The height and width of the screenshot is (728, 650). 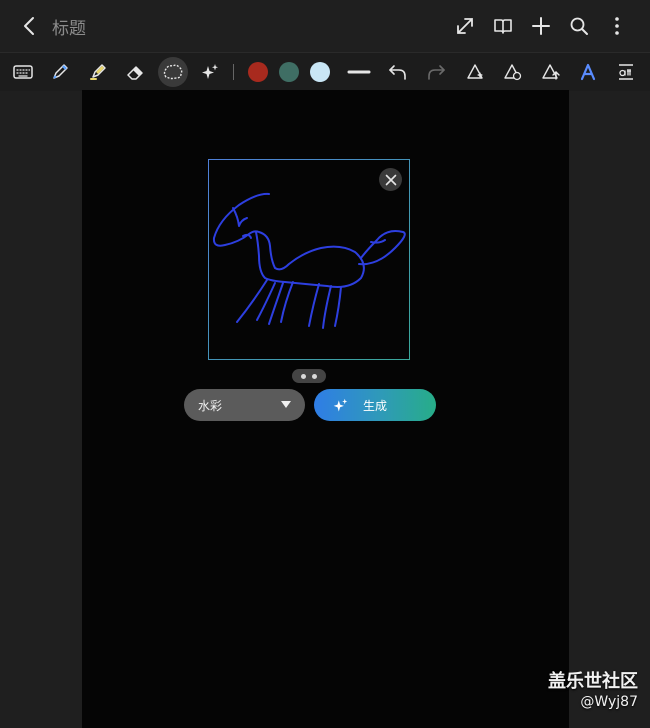 I want to click on shape-upload-icon, so click(x=551, y=72).